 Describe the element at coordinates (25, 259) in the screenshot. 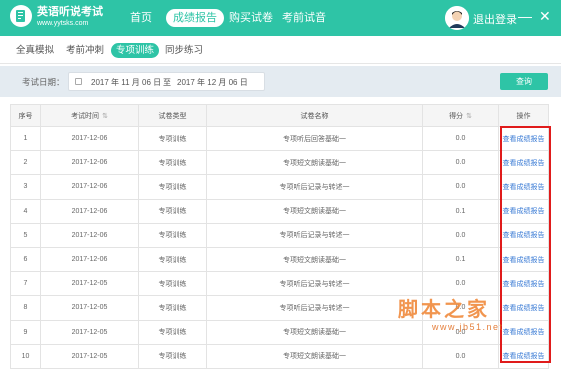

I see `row-no: 6` at that location.